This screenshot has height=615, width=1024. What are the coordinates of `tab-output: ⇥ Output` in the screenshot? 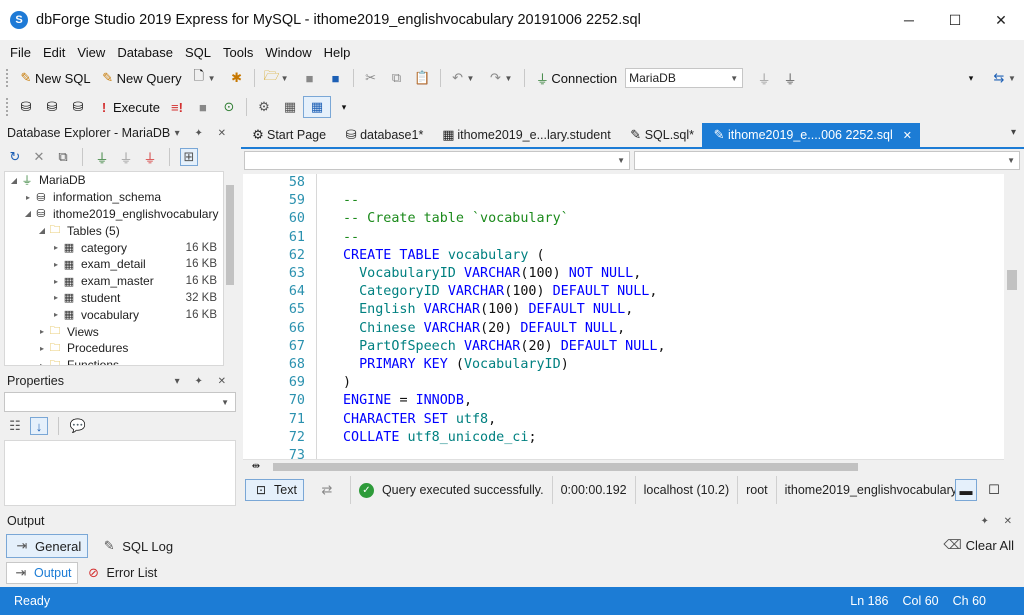 It's located at (42, 573).